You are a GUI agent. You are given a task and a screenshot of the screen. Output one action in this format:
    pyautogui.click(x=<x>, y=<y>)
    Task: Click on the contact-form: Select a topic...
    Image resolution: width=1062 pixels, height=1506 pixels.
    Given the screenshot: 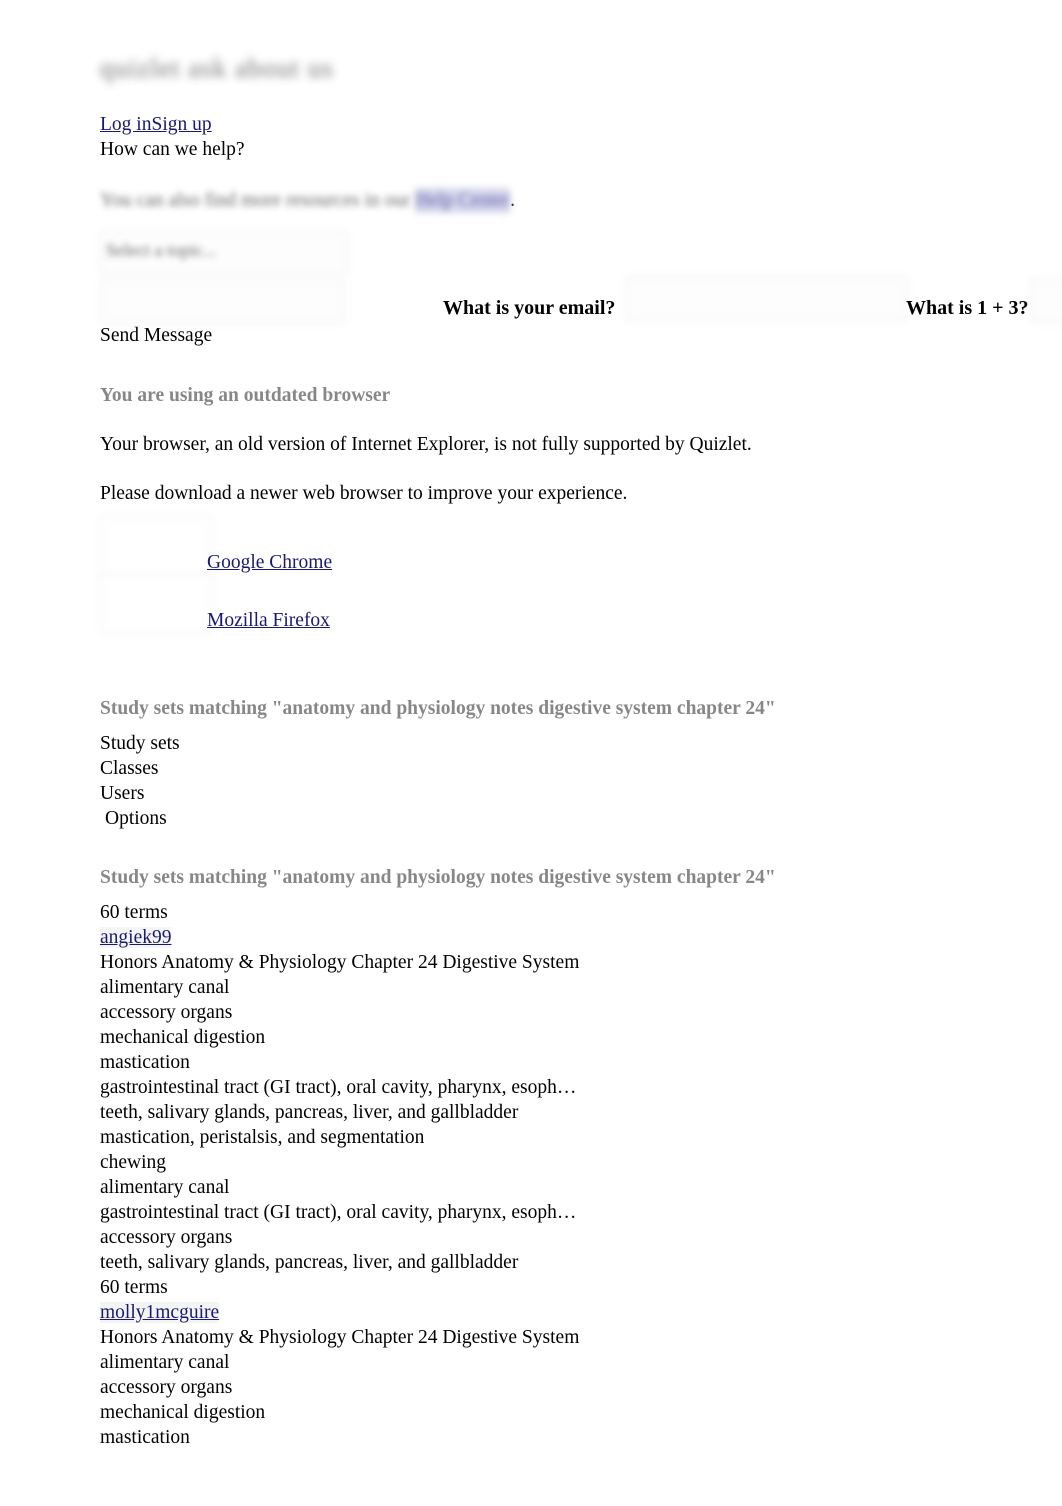 What is the action you would take?
    pyautogui.click(x=225, y=278)
    